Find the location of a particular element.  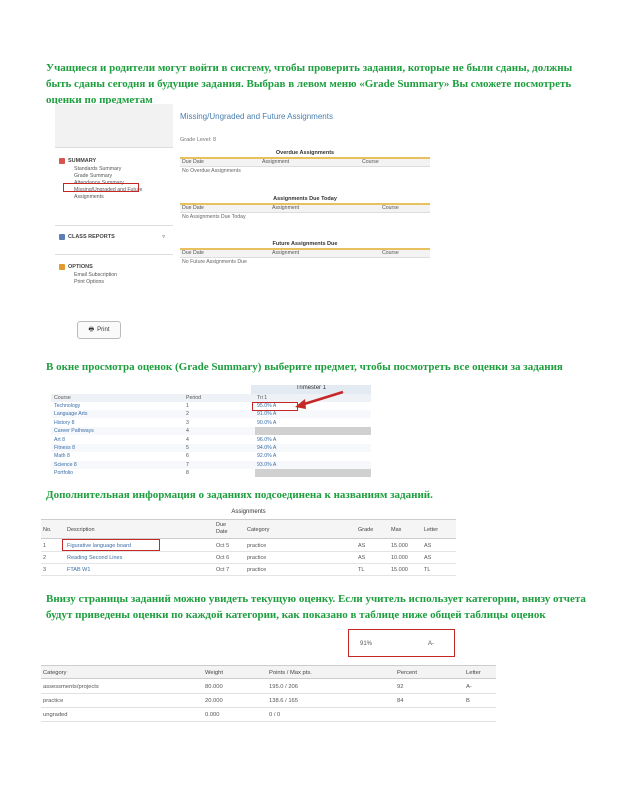

cell-due: Oct 7 is located at coordinates (223, 570).